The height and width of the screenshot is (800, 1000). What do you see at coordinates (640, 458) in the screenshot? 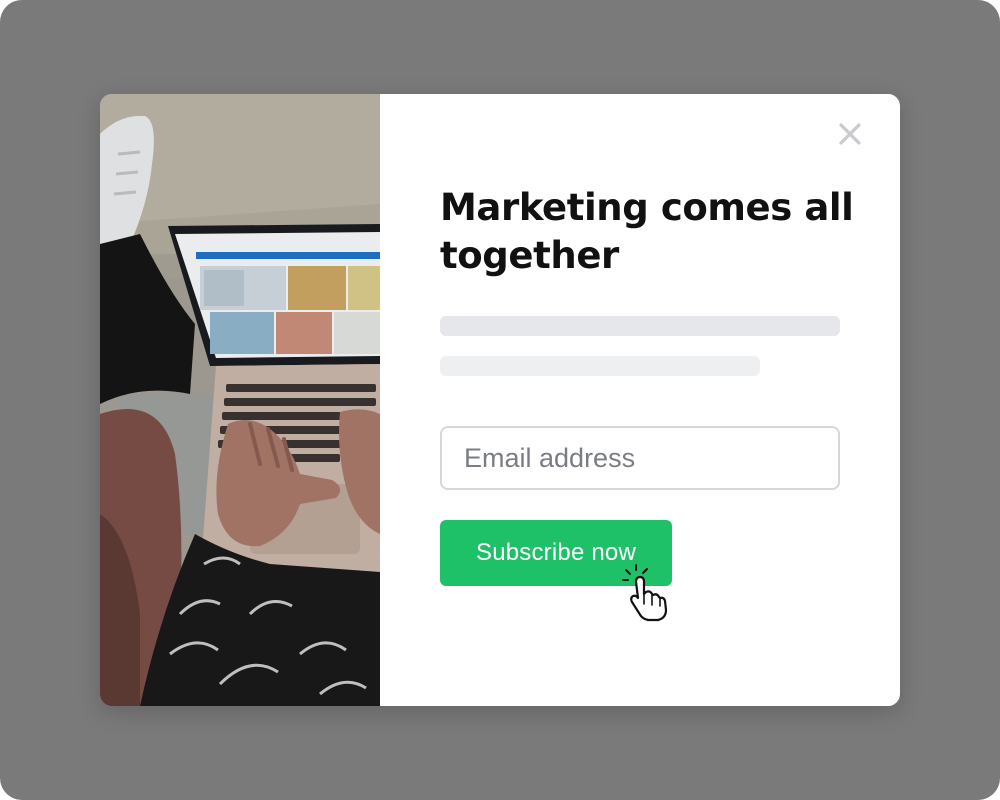
I see `email-input` at bounding box center [640, 458].